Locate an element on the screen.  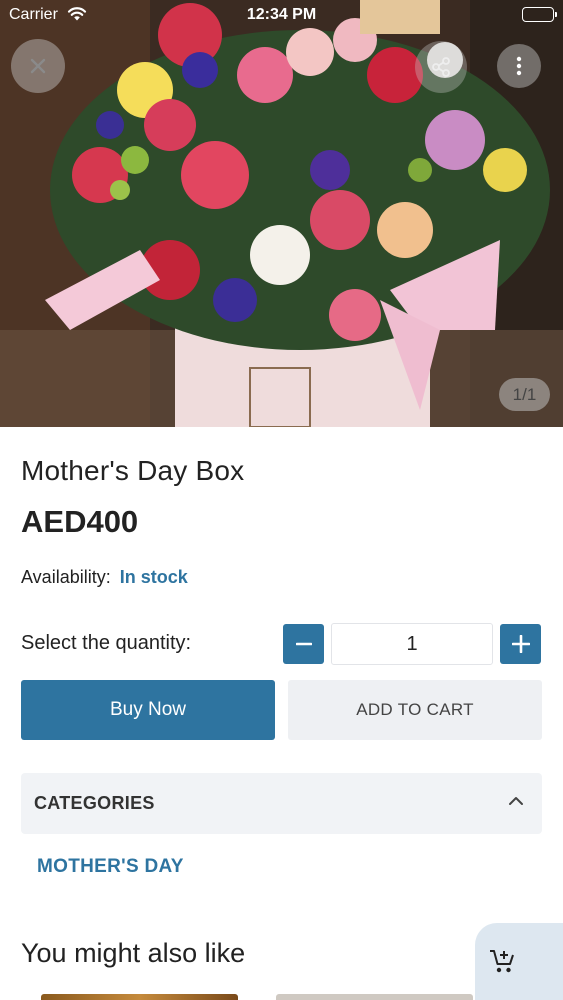
category-link: MOTHER'S DAY is located at coordinates (110, 867).